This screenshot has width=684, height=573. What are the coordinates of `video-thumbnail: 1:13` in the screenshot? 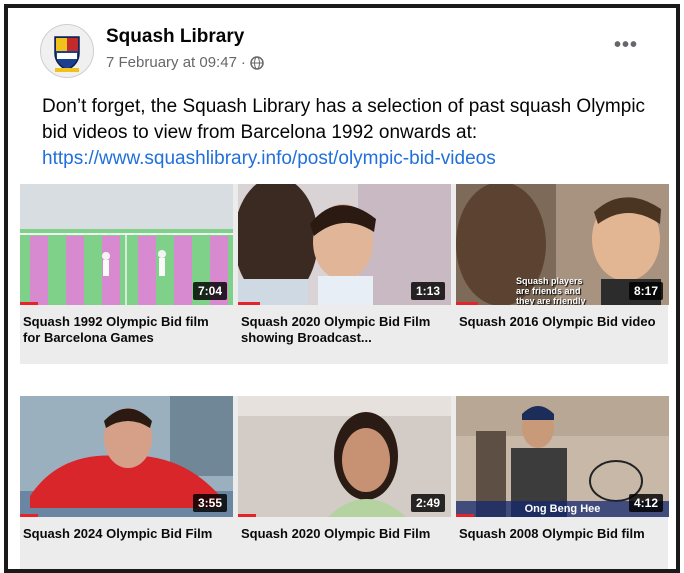 It's located at (344, 244).